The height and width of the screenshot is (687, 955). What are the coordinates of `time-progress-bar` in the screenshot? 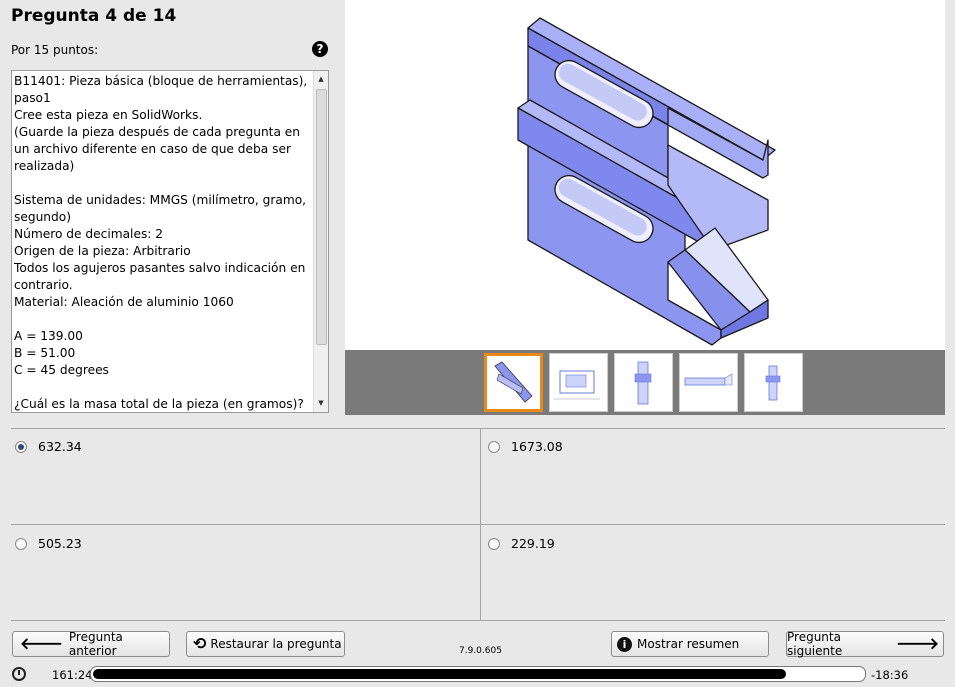 It's located at (478, 674).